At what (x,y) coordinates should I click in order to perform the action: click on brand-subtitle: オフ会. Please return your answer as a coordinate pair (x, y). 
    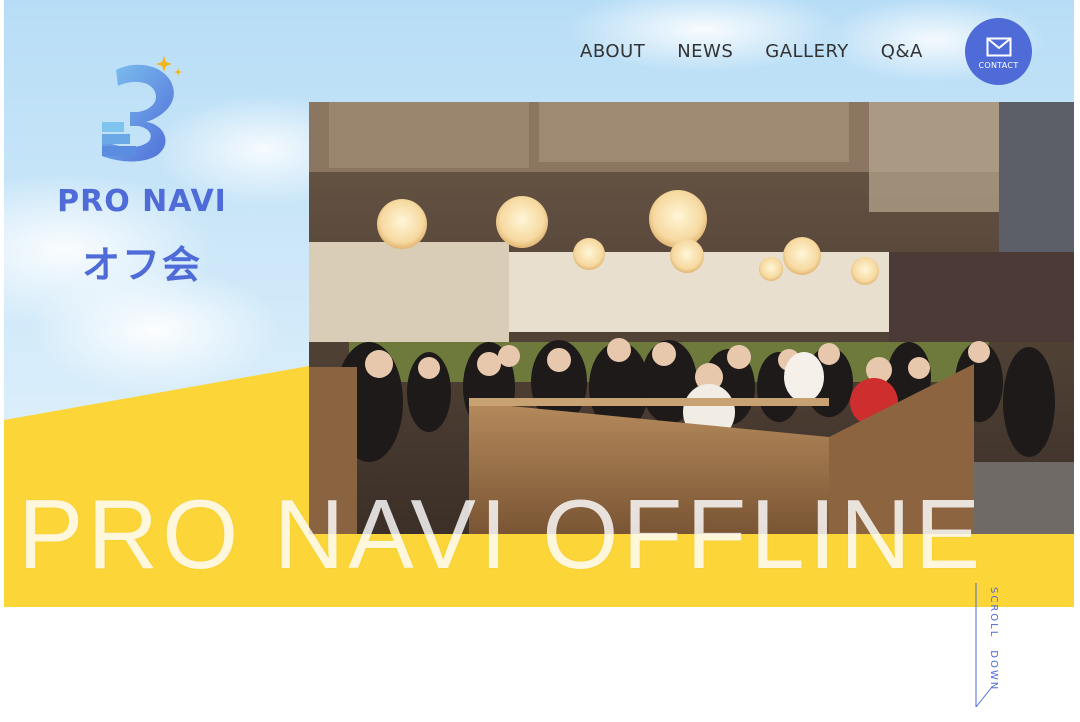
    Looking at the image, I should click on (141, 265).